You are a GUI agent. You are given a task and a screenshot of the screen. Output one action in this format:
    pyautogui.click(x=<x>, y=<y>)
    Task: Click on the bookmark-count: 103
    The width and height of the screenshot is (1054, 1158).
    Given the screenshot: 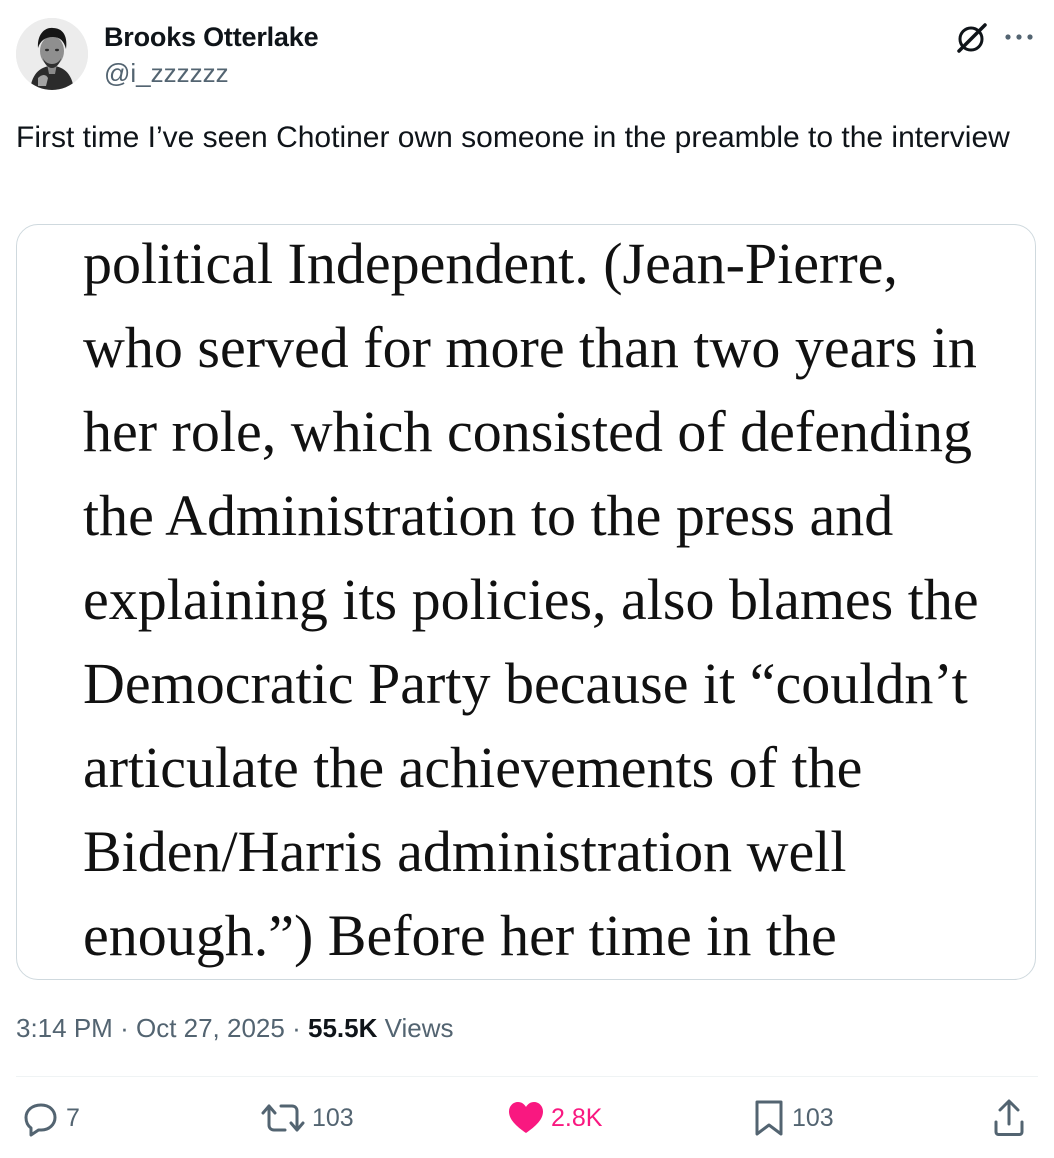 What is the action you would take?
    pyautogui.click(x=813, y=1117)
    